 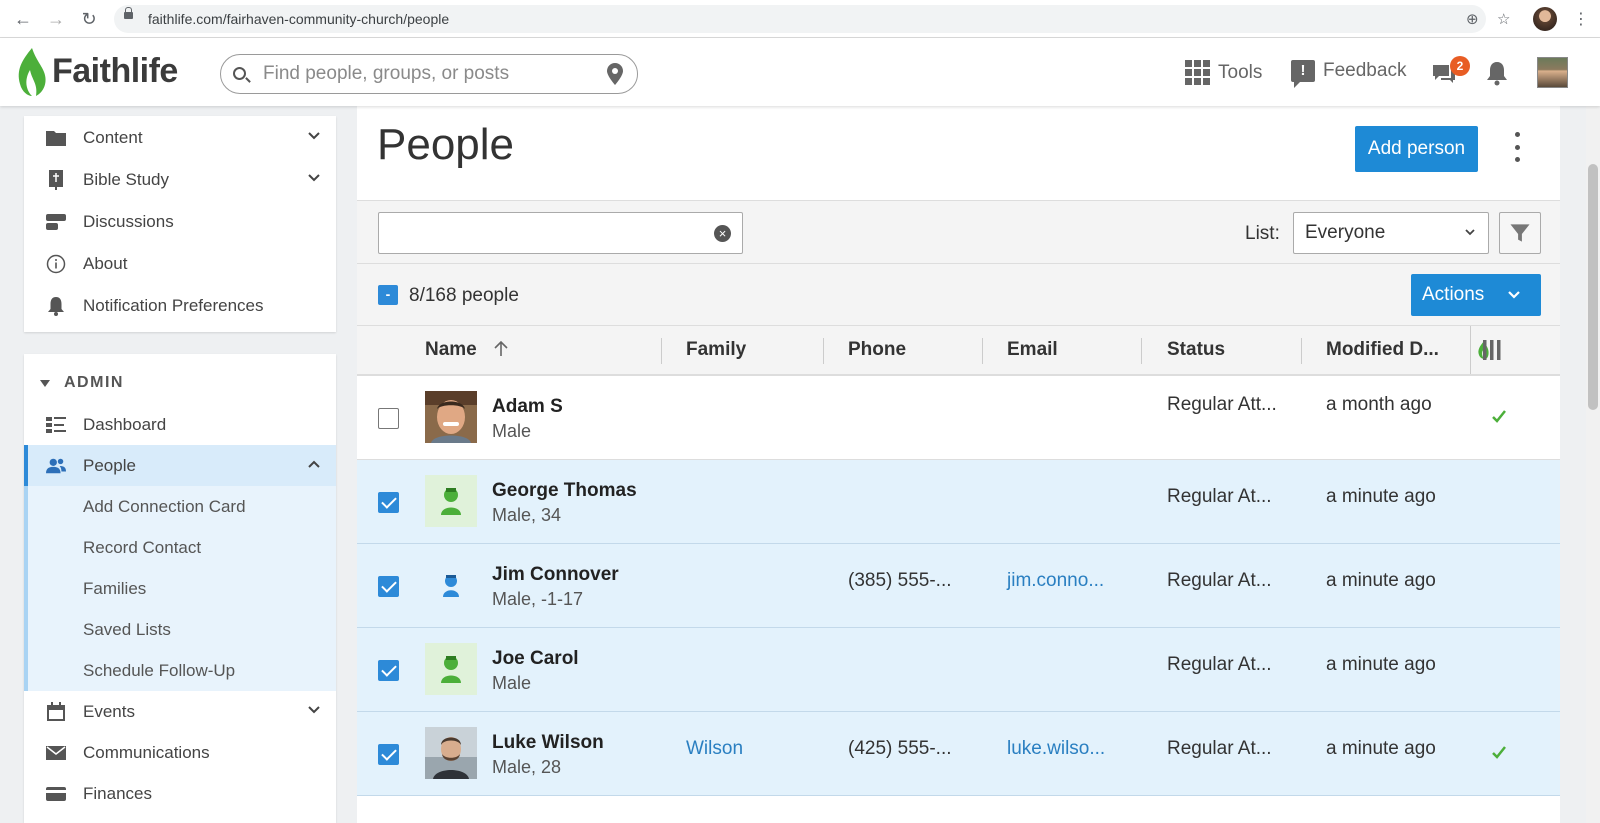 I want to click on sort-ascending-icon, so click(x=501, y=349).